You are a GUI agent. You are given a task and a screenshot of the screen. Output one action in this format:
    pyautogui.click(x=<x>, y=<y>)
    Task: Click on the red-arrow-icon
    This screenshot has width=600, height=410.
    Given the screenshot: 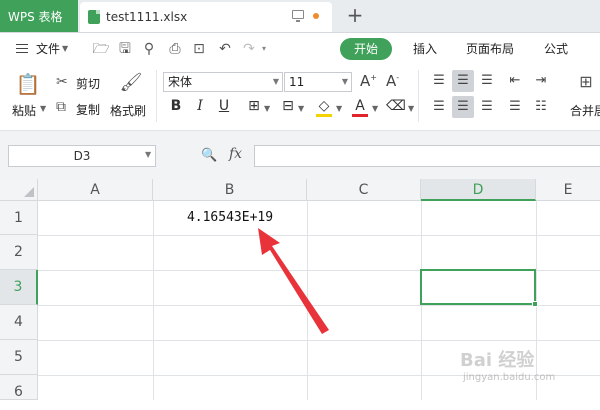 What is the action you would take?
    pyautogui.click(x=293, y=281)
    